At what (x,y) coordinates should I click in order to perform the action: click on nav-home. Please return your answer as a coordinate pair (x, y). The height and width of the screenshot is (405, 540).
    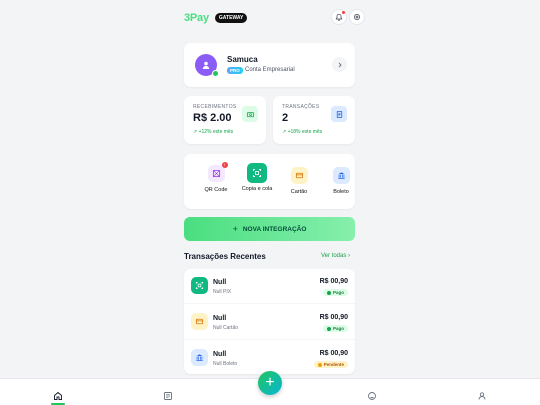
    Looking at the image, I should click on (58, 394).